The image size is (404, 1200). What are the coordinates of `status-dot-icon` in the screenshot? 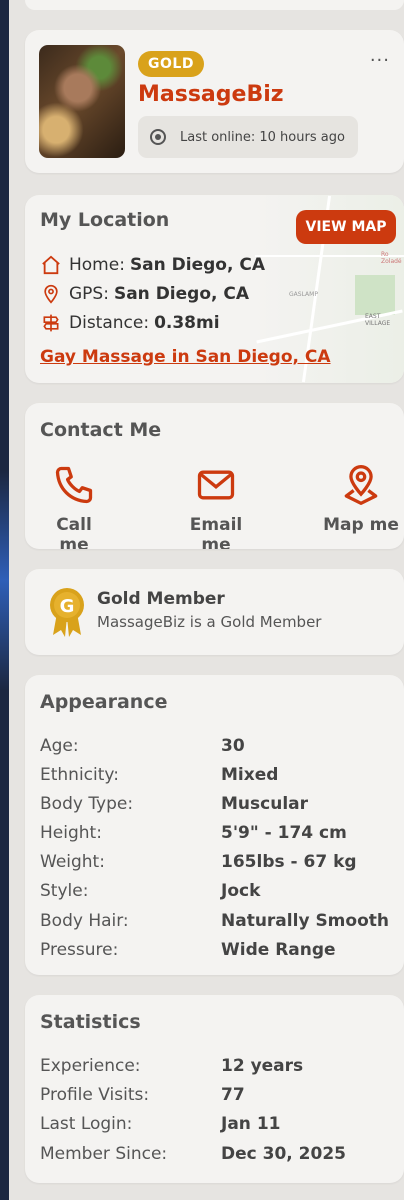 It's located at (158, 137).